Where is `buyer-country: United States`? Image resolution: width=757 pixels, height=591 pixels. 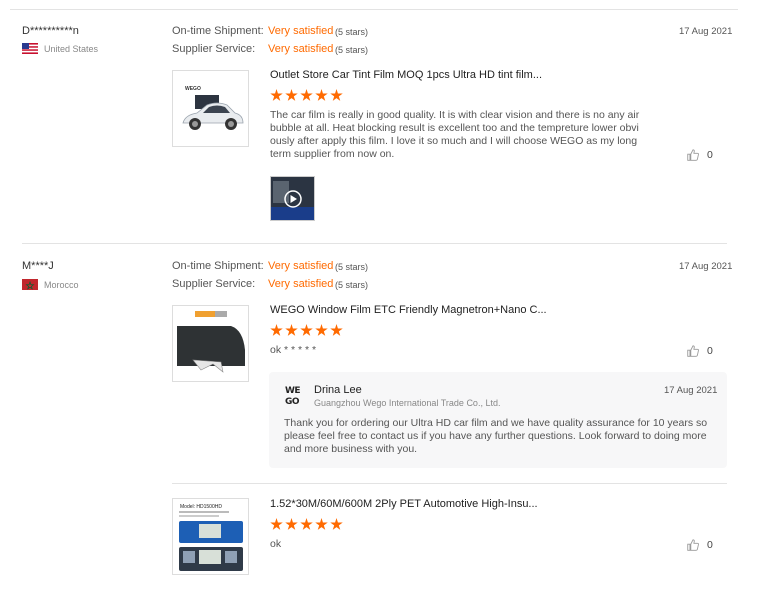 buyer-country: United States is located at coordinates (60, 48).